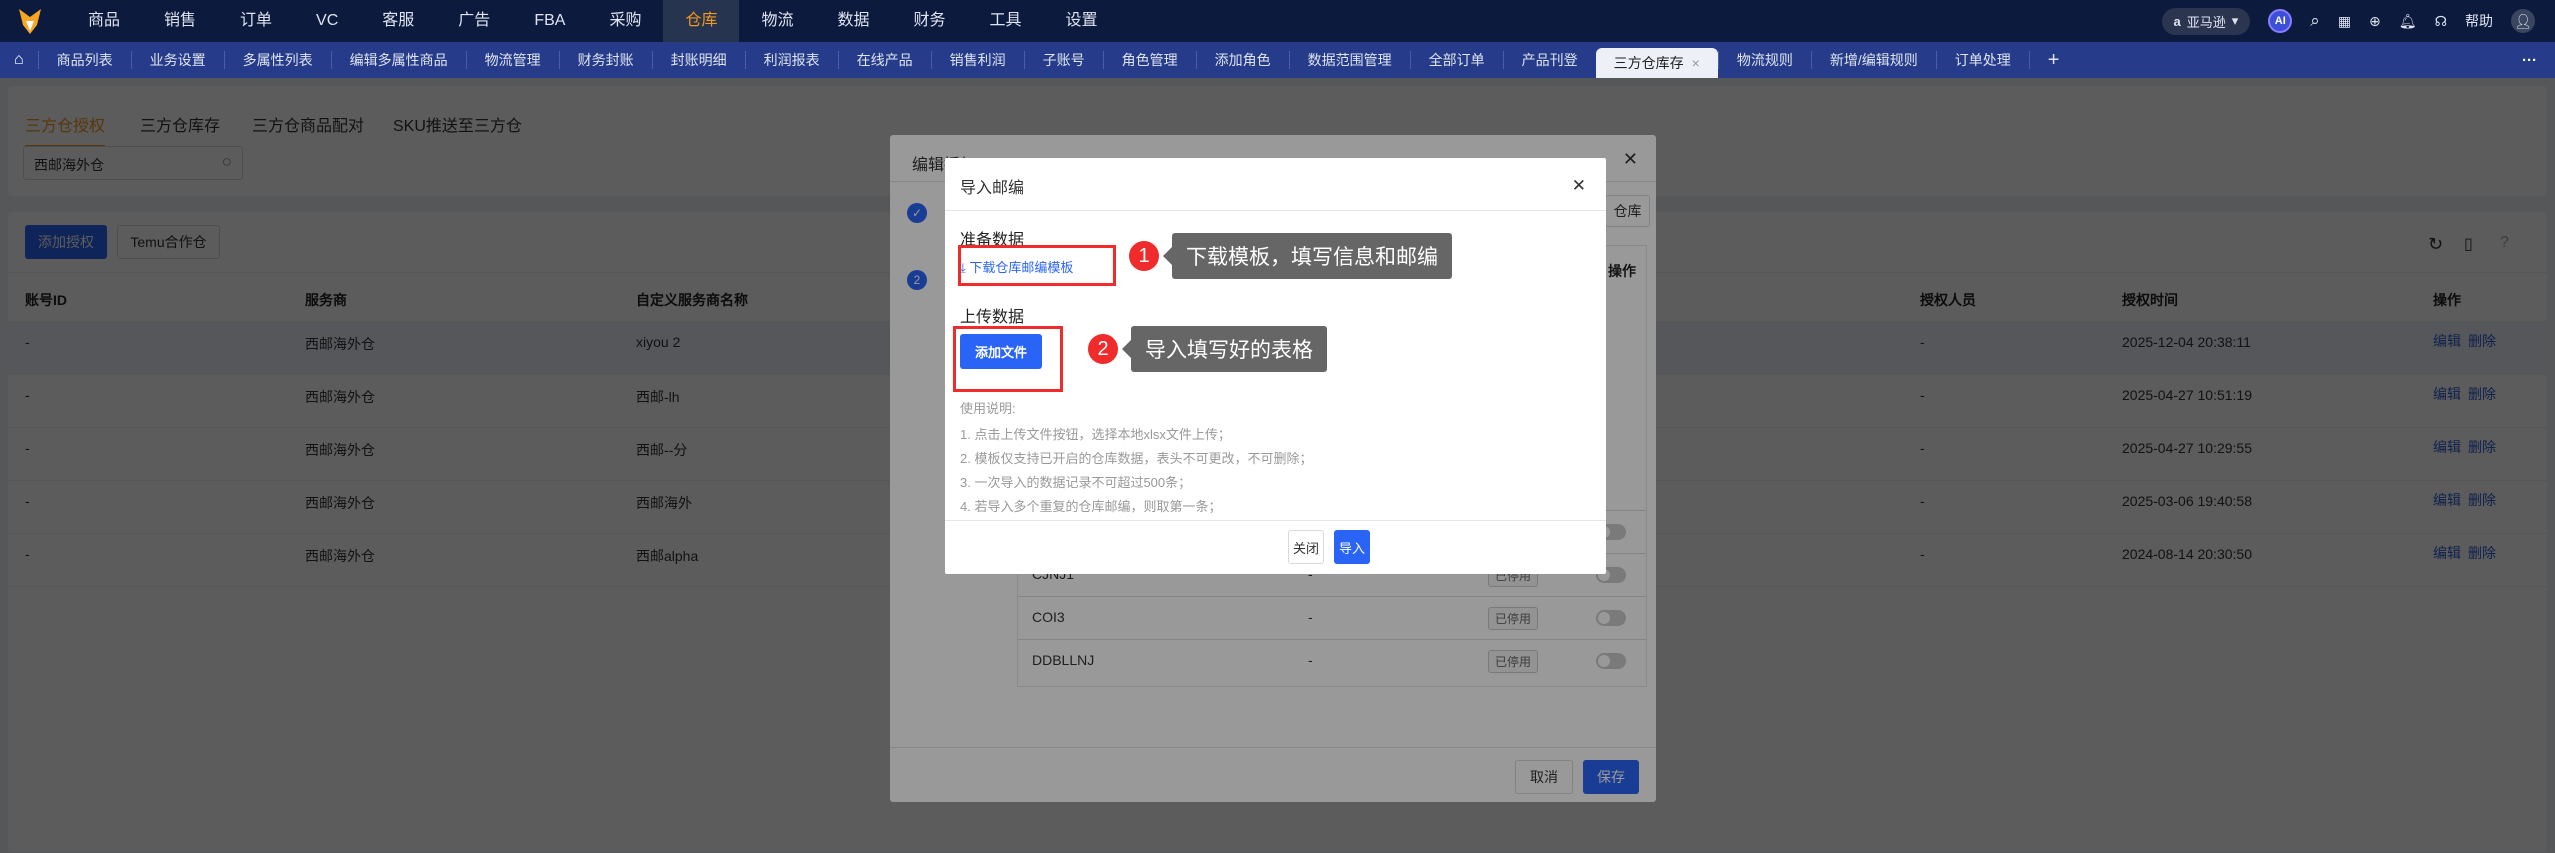 This screenshot has height=853, width=2555. What do you see at coordinates (1764, 60) in the screenshot?
I see `tab-item: 物流规则` at bounding box center [1764, 60].